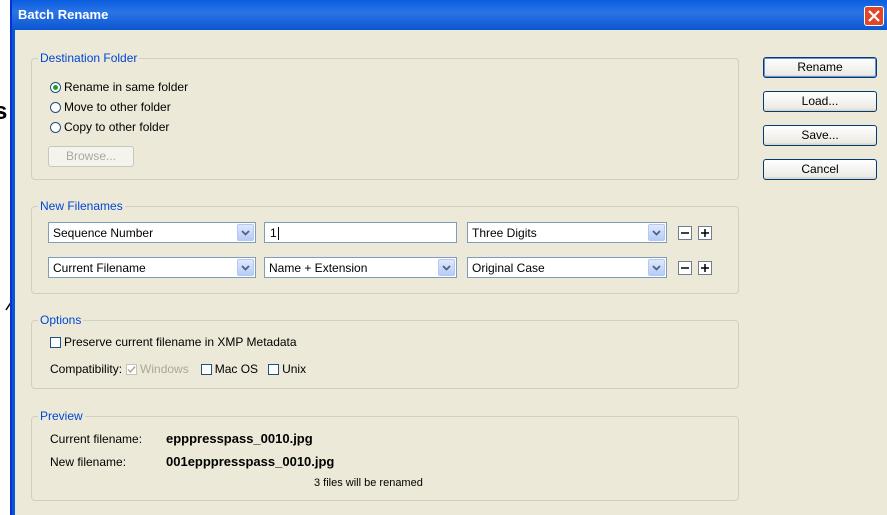  What do you see at coordinates (81, 206) in the screenshot?
I see `new-filenames-legend: New Filenames` at bounding box center [81, 206].